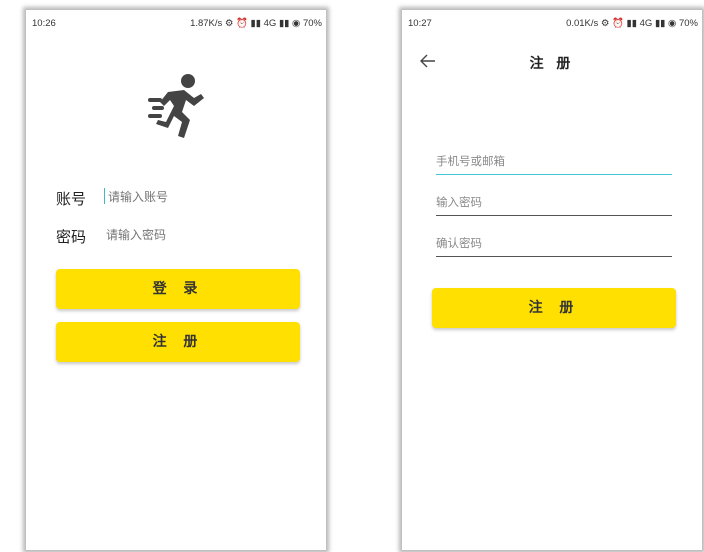  What do you see at coordinates (176, 23) in the screenshot?
I see `status-bar: 10:26 1.87K/s ⚙ ⏰ ▮▮ 4G ▮▮ ◉ 70%` at bounding box center [176, 23].